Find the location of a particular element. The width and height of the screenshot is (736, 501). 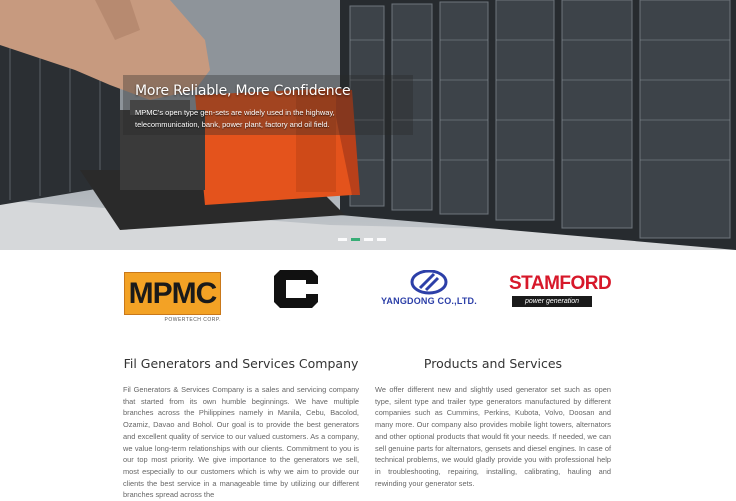

mpmc-logo-box: MPMC is located at coordinates (172, 293).